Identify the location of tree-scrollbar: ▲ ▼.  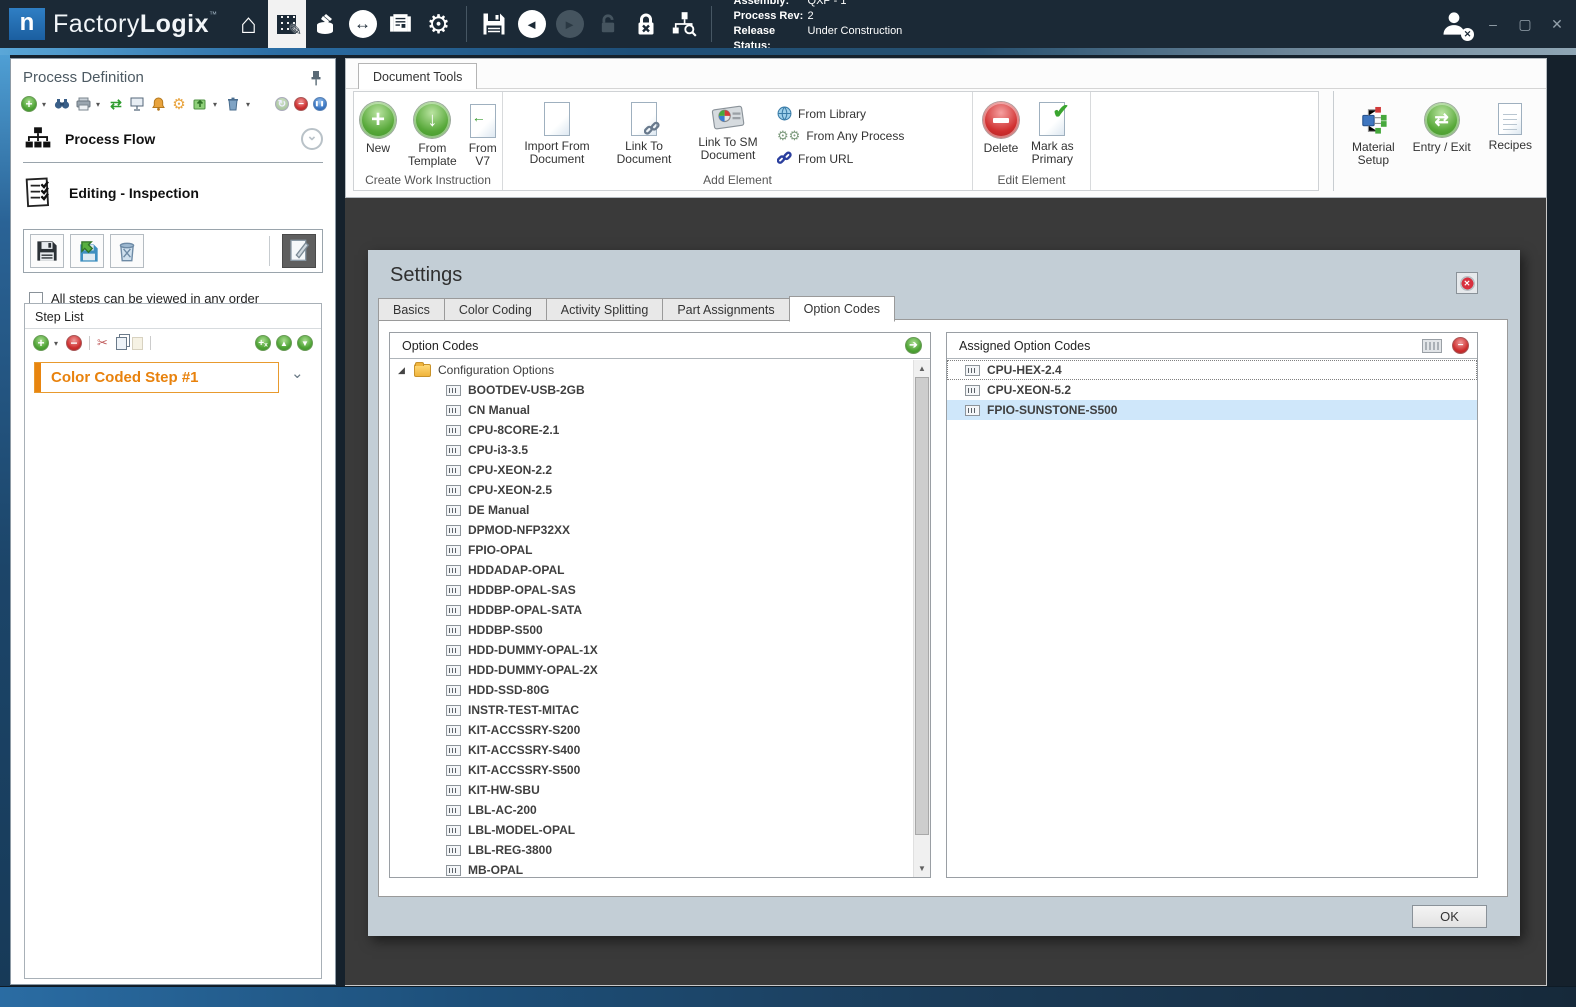
(921, 618).